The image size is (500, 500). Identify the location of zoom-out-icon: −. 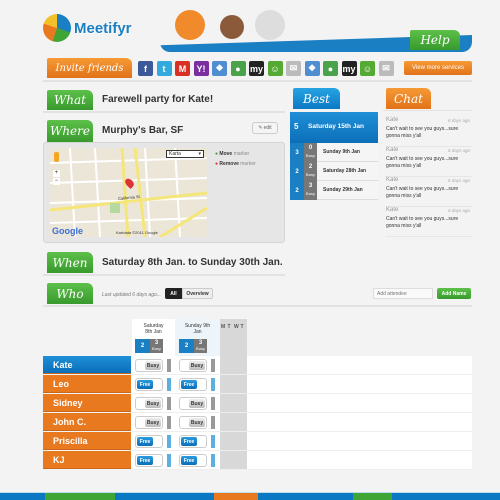
(56, 181).